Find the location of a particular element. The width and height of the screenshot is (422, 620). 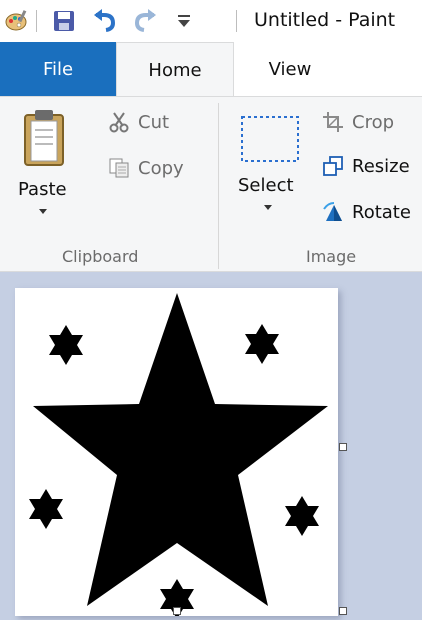

group-separator is located at coordinates (218, 186).